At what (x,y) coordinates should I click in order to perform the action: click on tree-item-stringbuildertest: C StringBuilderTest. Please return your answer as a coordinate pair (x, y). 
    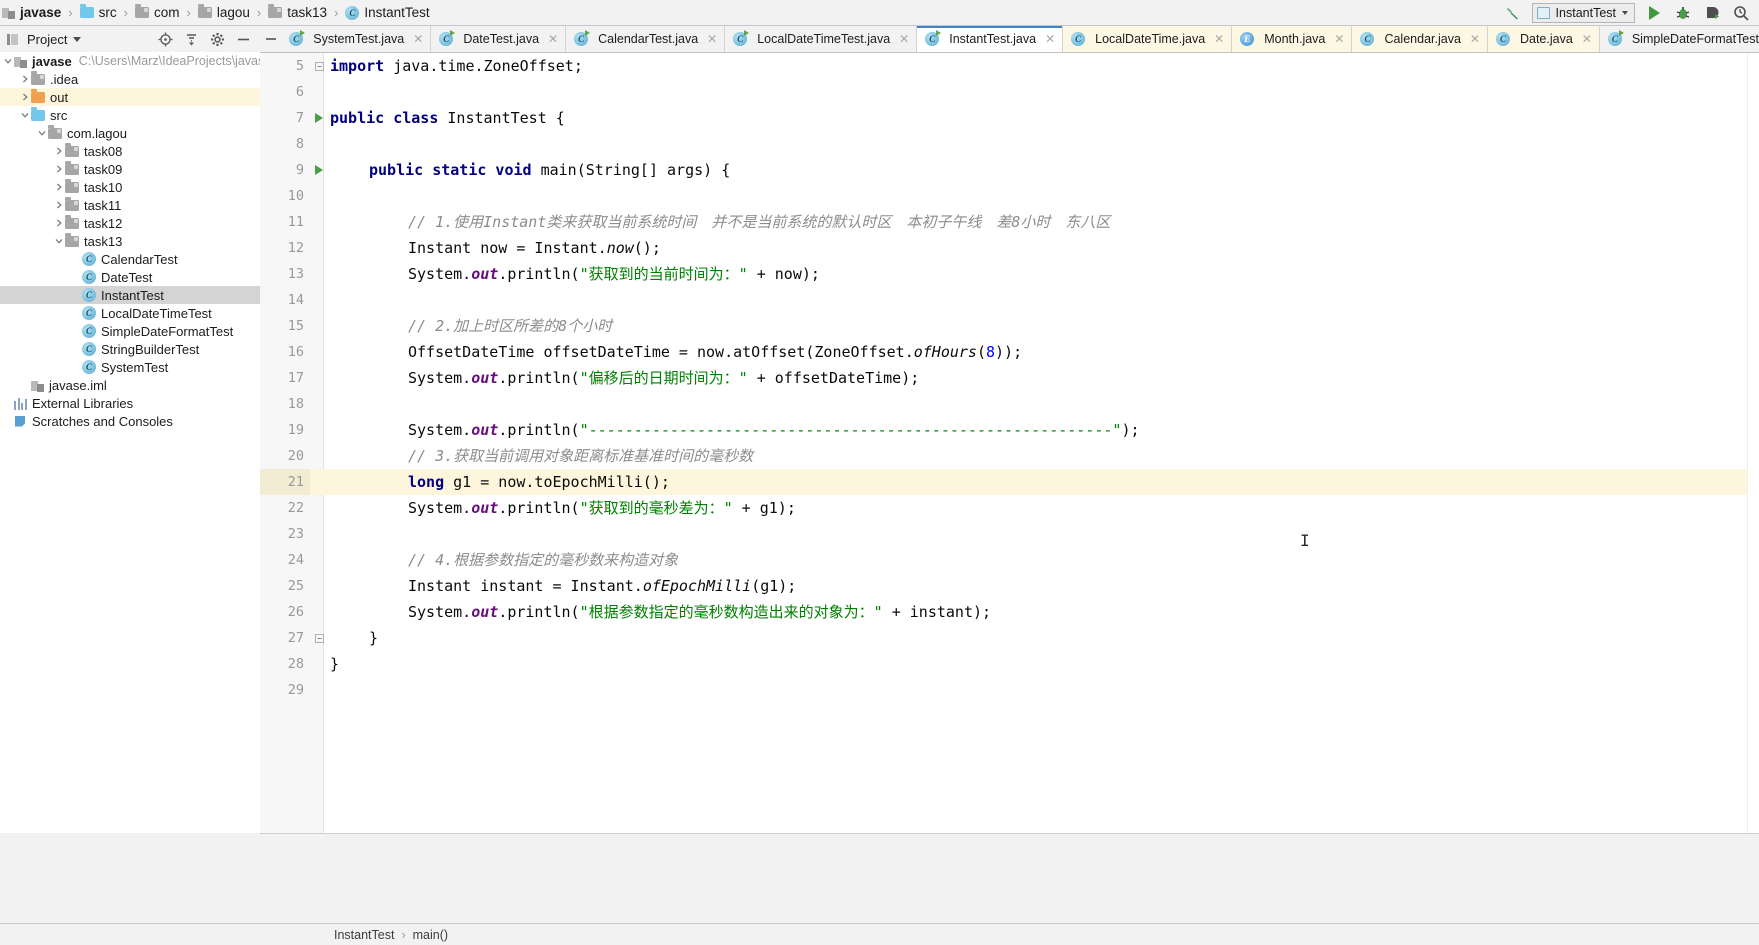
    Looking at the image, I should click on (130, 349).